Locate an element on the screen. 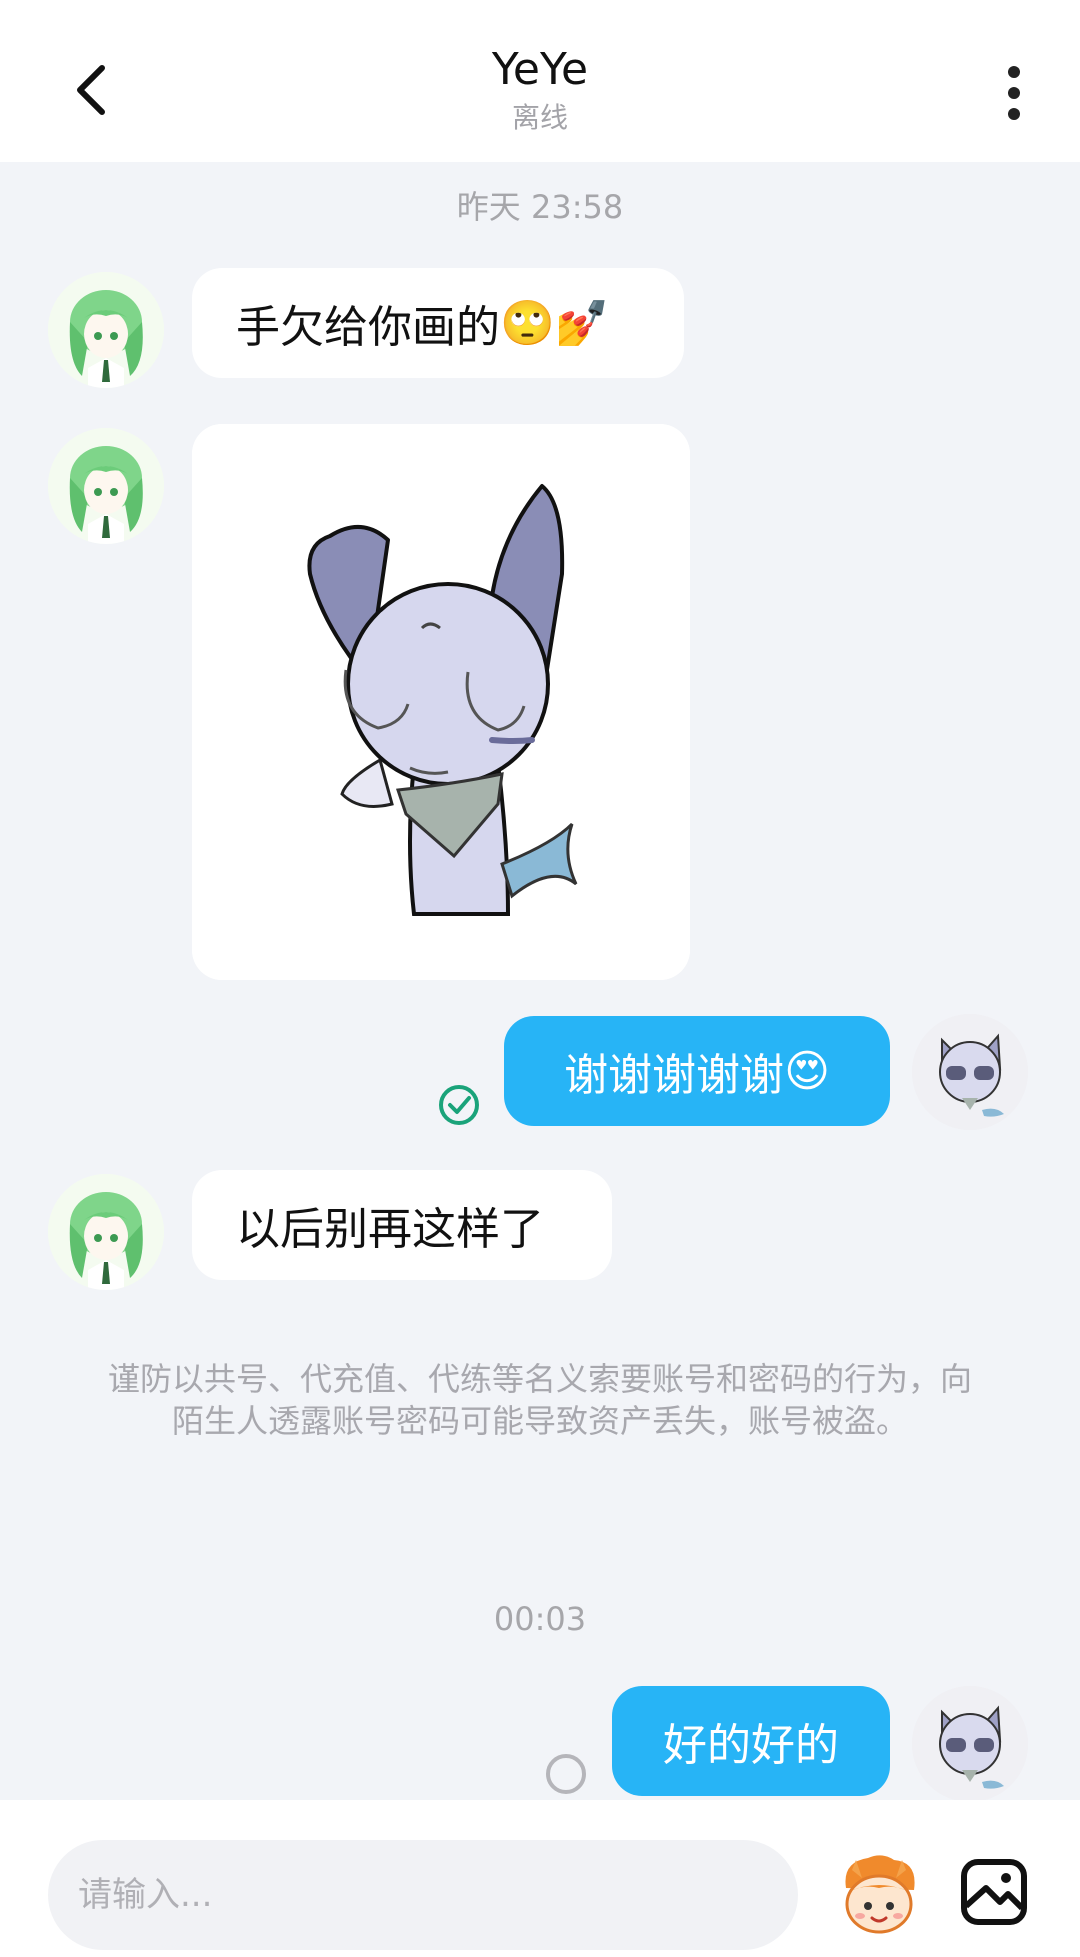 This screenshot has width=1080, height=1957. emoji-button is located at coordinates (879, 1895).